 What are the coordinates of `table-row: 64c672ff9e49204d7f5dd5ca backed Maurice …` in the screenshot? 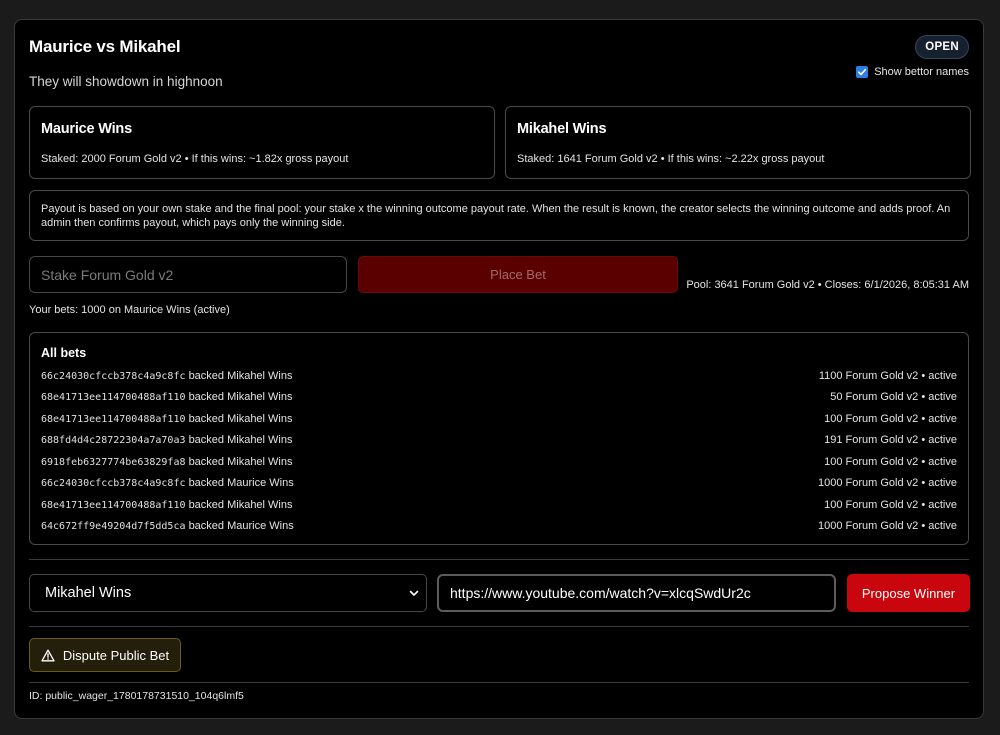 It's located at (499, 526).